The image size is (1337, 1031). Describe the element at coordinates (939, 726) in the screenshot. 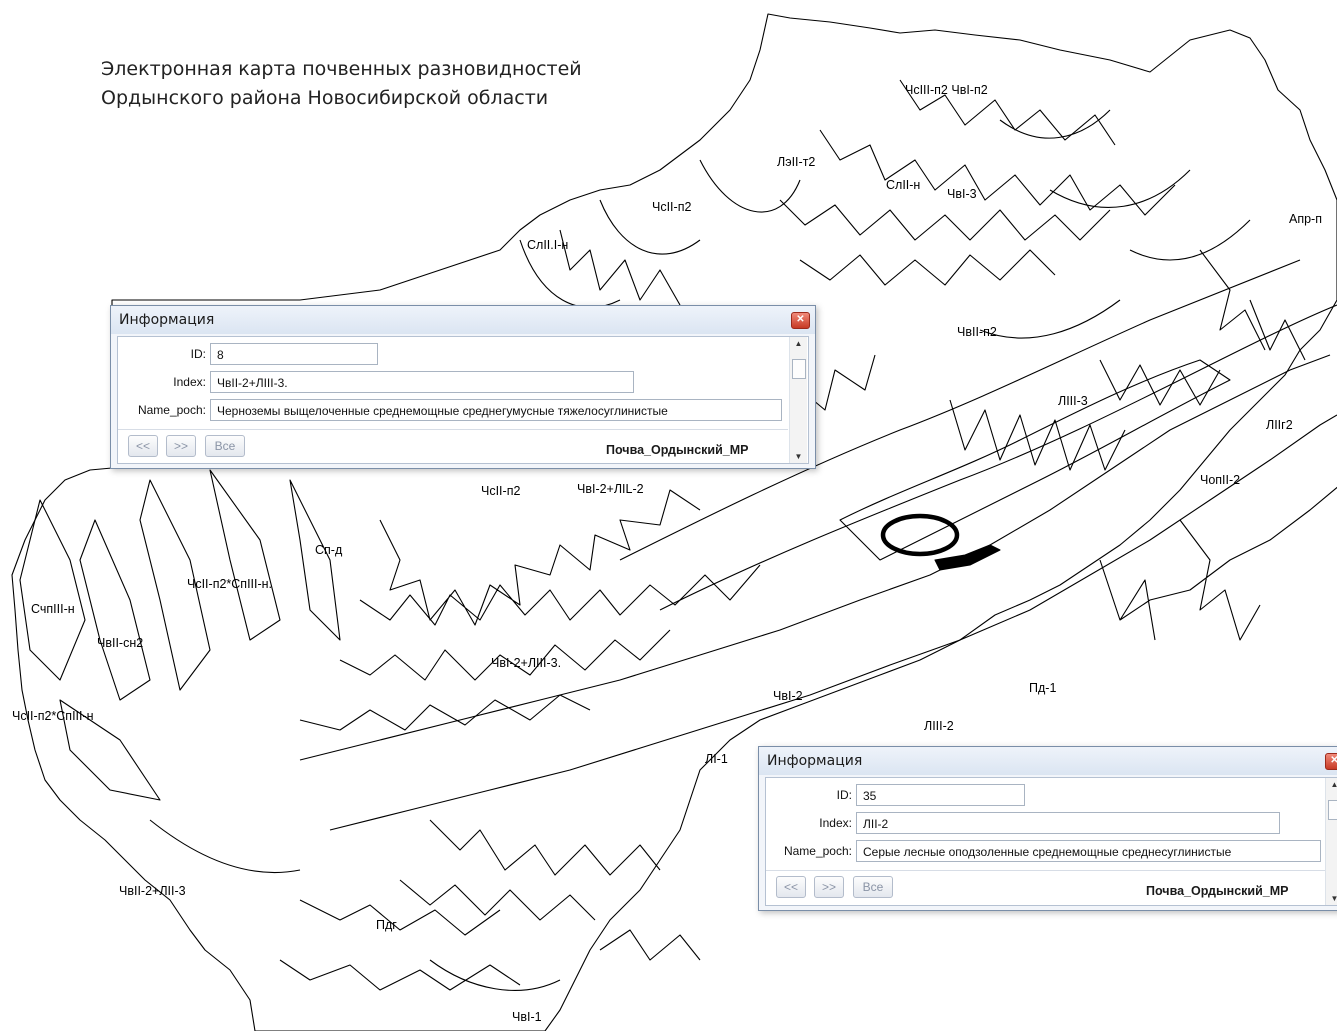

I see `map-label: ЛIII-2` at that location.